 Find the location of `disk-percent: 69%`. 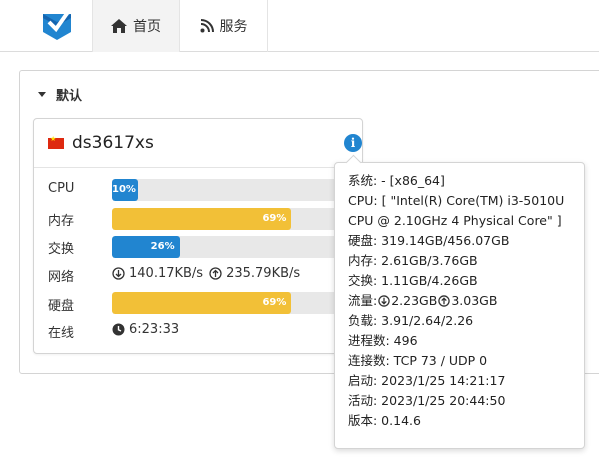

disk-percent: 69% is located at coordinates (274, 302).